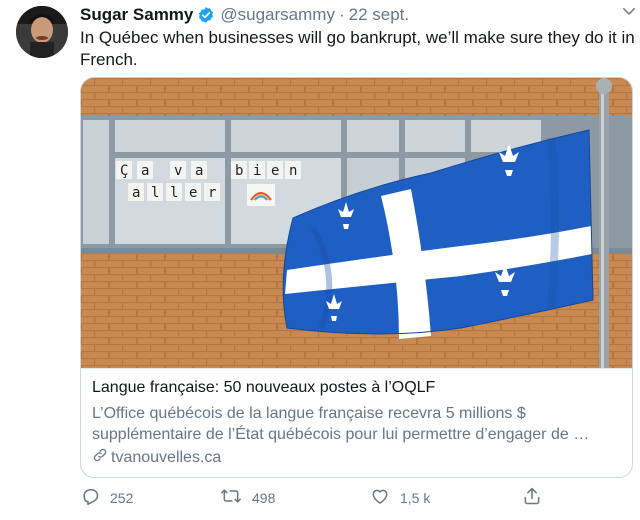 The width and height of the screenshot is (640, 520). Describe the element at coordinates (293, 171) in the screenshot. I see `window-letter: n` at that location.